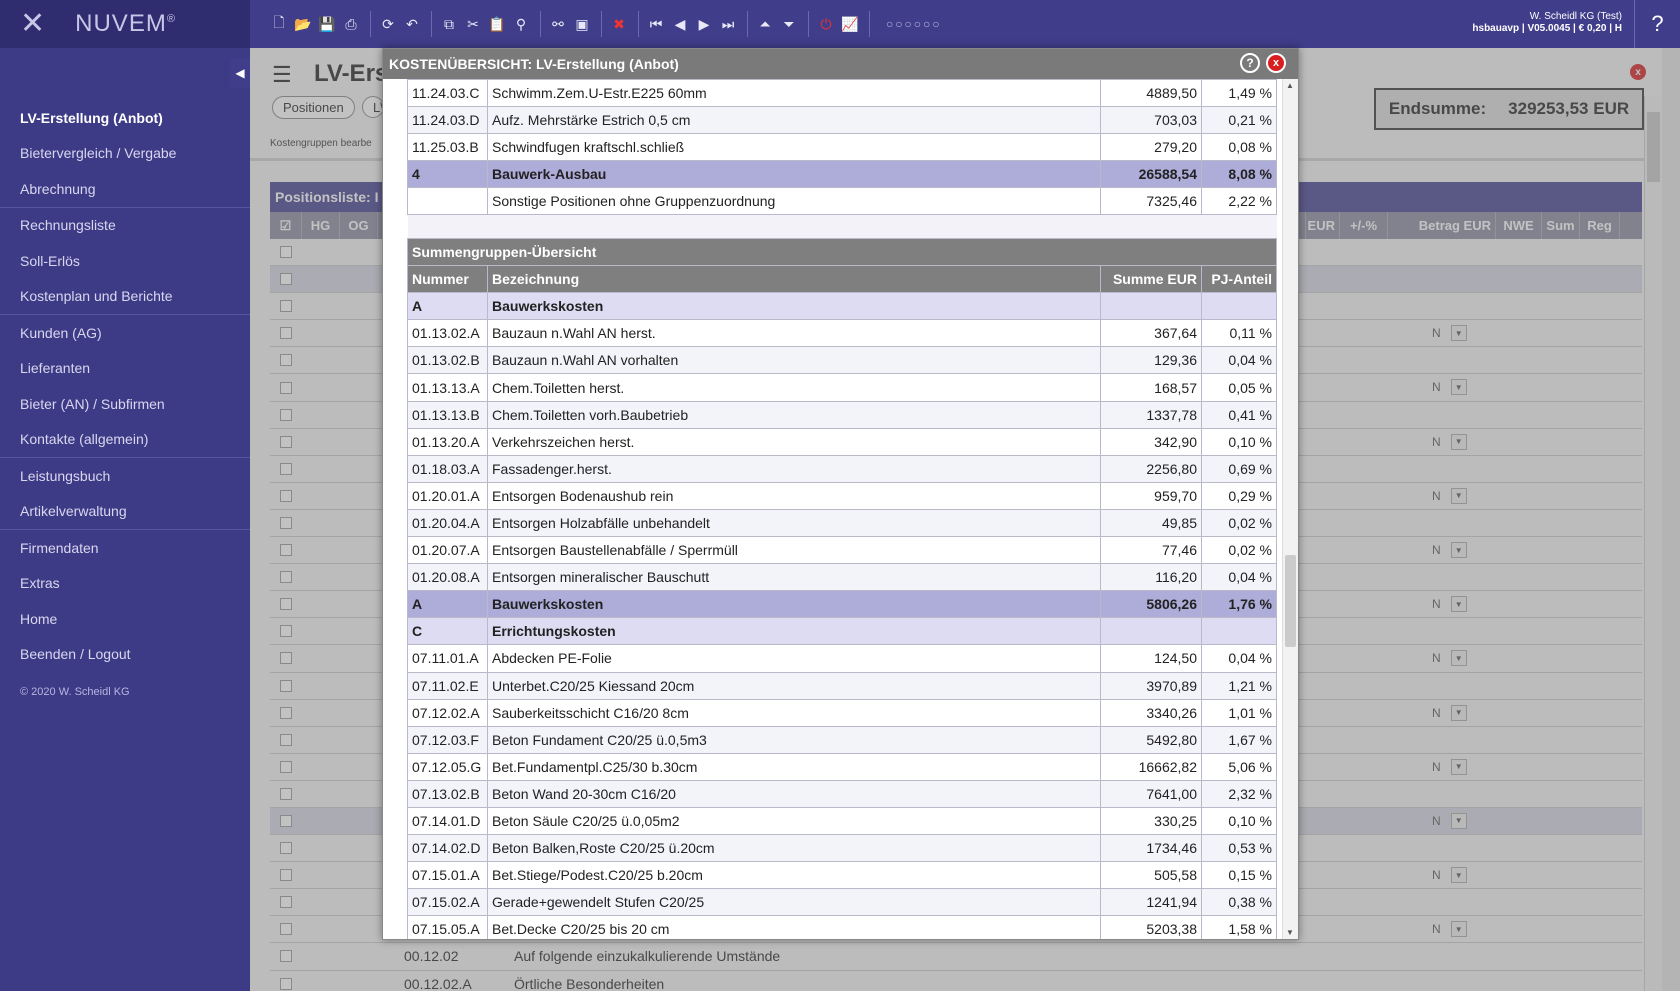 The image size is (1680, 991). What do you see at coordinates (794, 414) in the screenshot?
I see `row-description: Chem.Toiletten vorh.Baubetrieb` at bounding box center [794, 414].